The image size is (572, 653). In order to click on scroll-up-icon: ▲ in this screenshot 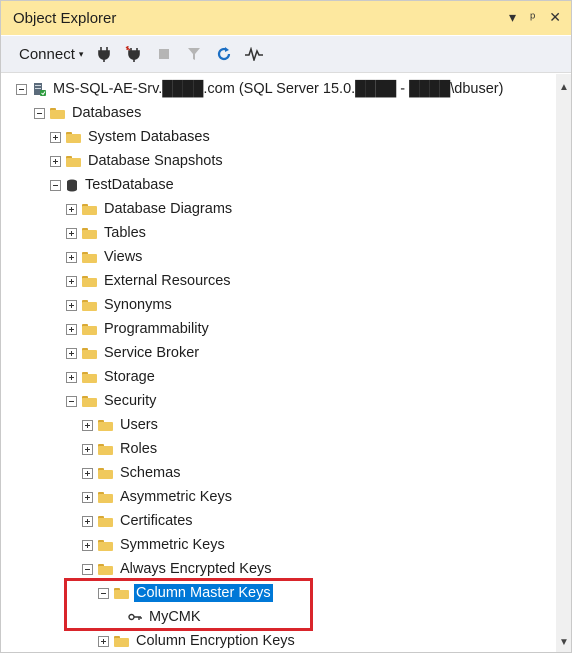, I will do `click(564, 87)`.